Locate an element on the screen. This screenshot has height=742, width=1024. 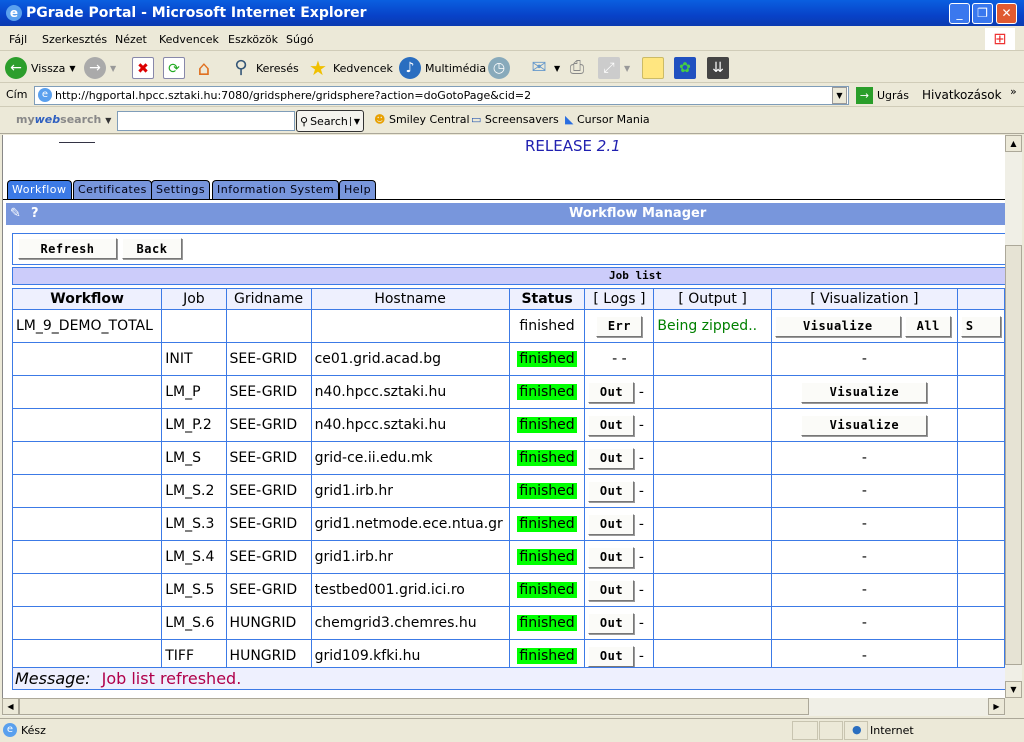
vertical-scroll-thumb is located at coordinates (1013, 455).